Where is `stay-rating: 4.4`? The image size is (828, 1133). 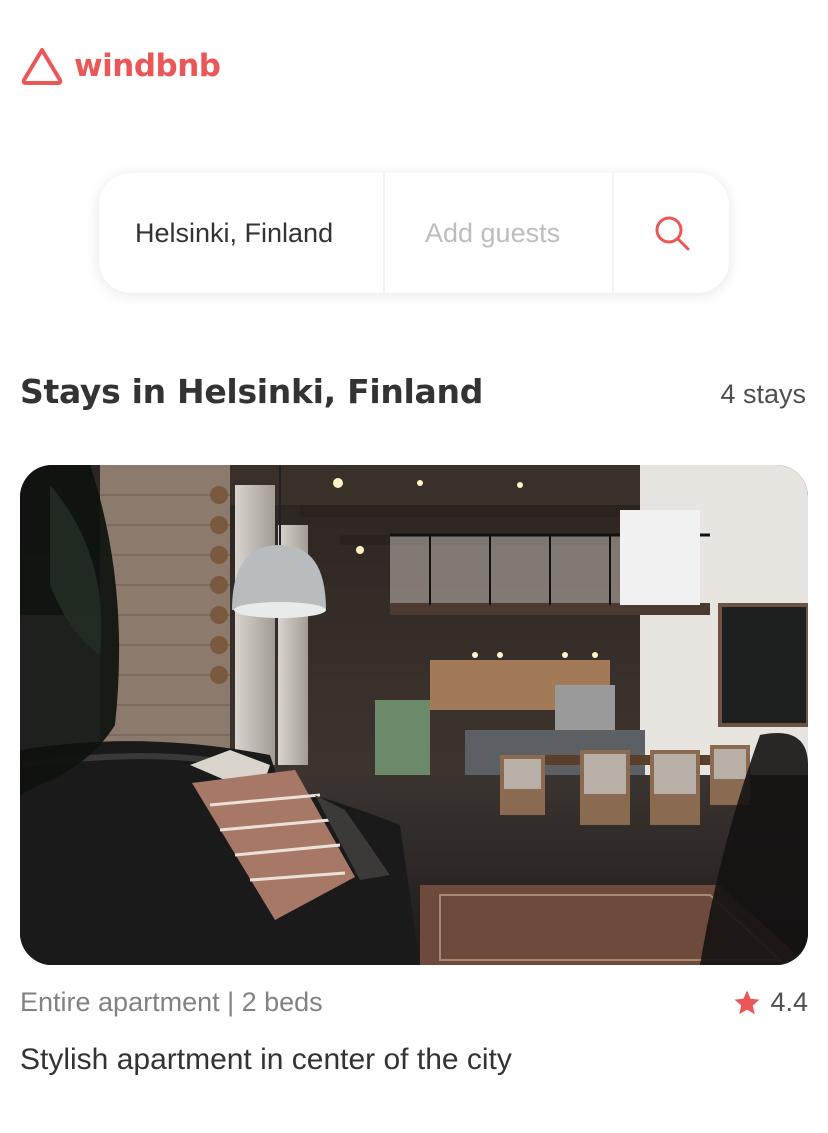 stay-rating: 4.4 is located at coordinates (770, 1002).